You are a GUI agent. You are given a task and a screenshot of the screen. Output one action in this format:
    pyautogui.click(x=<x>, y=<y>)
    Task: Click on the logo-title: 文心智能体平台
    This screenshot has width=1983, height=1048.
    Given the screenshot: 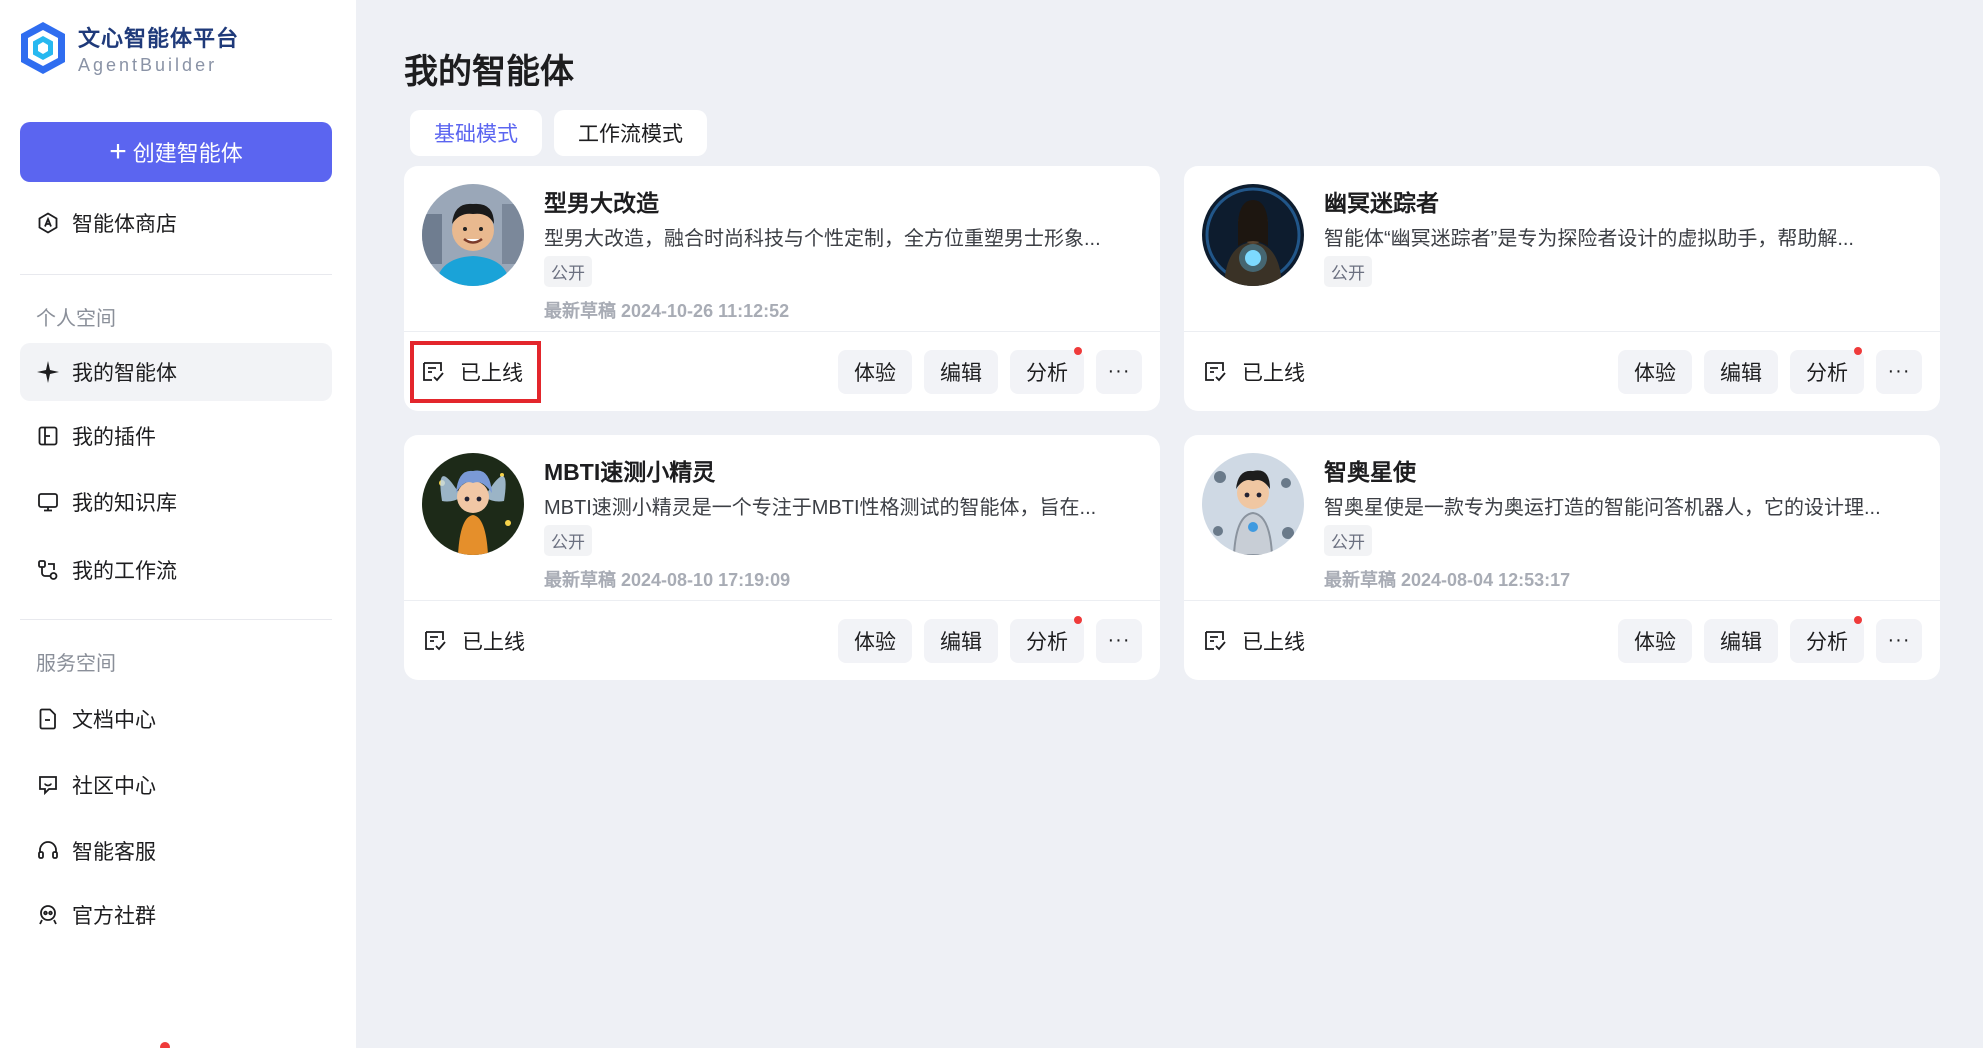 What is the action you would take?
    pyautogui.click(x=159, y=38)
    